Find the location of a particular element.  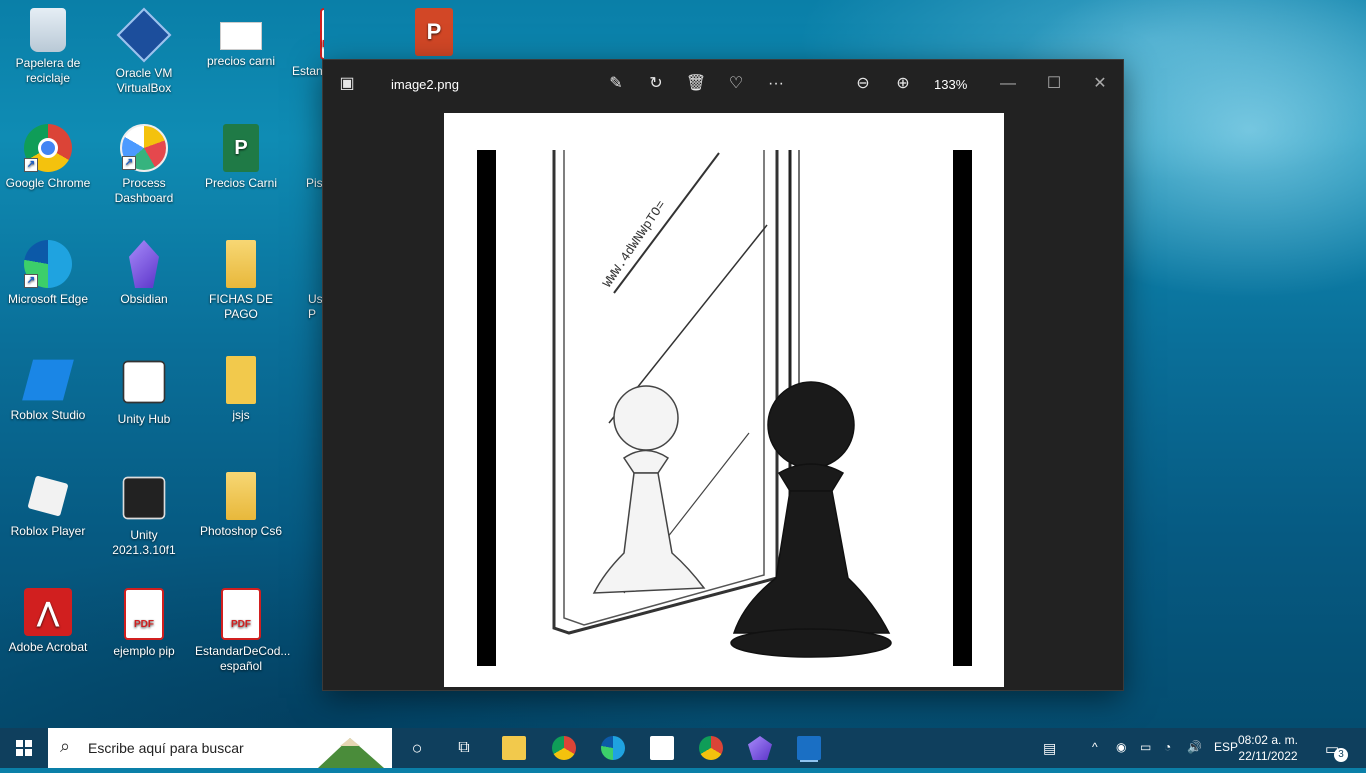

show-hidden-icons-icon: ^ is located at coordinates (1095, 747).